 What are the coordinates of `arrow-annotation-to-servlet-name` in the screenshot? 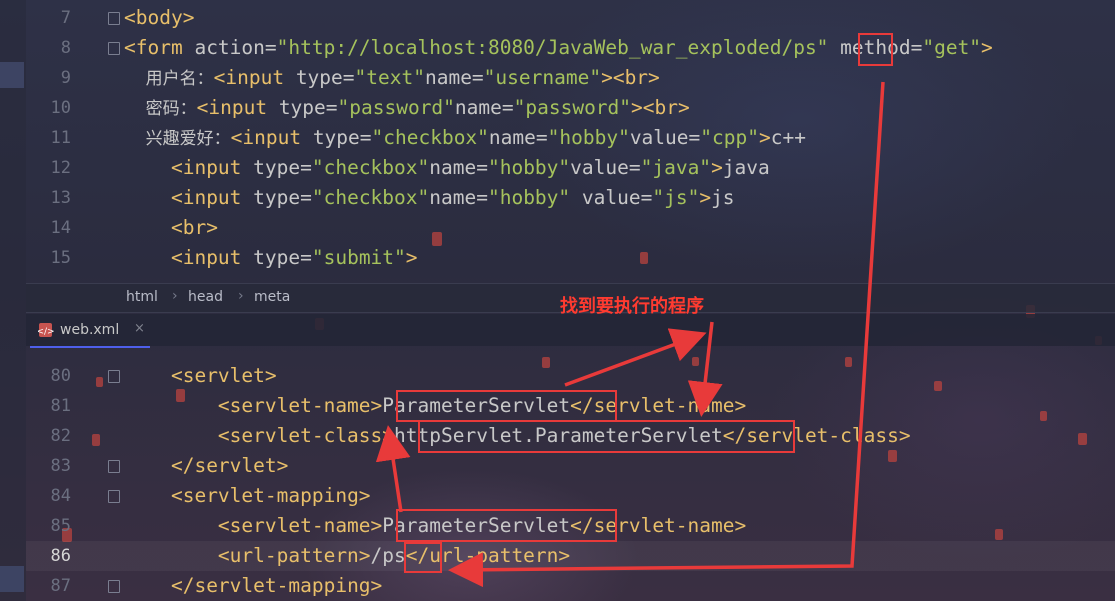 It's located at (635, 357).